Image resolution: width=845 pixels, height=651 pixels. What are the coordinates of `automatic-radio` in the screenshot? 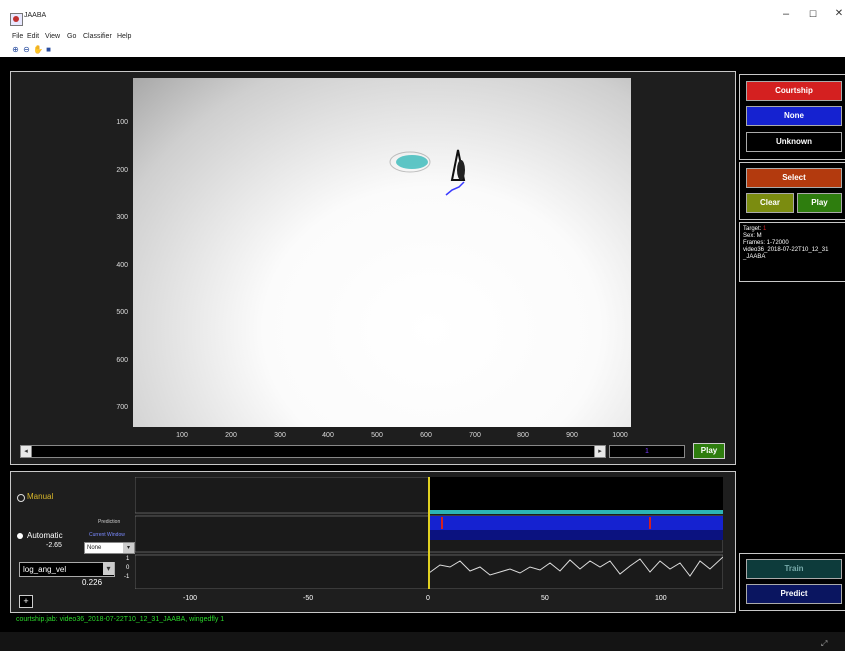 It's located at (20, 536).